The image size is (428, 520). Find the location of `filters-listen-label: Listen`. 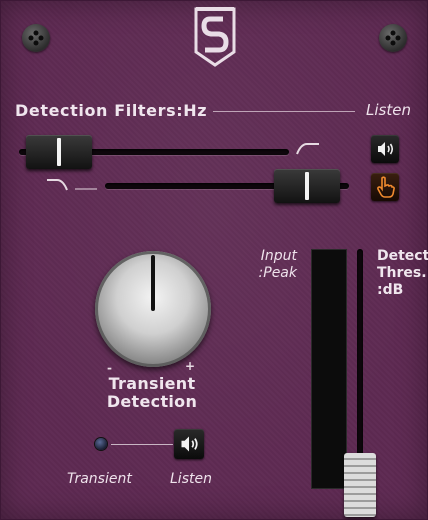

filters-listen-label: Listen is located at coordinates (388, 110).